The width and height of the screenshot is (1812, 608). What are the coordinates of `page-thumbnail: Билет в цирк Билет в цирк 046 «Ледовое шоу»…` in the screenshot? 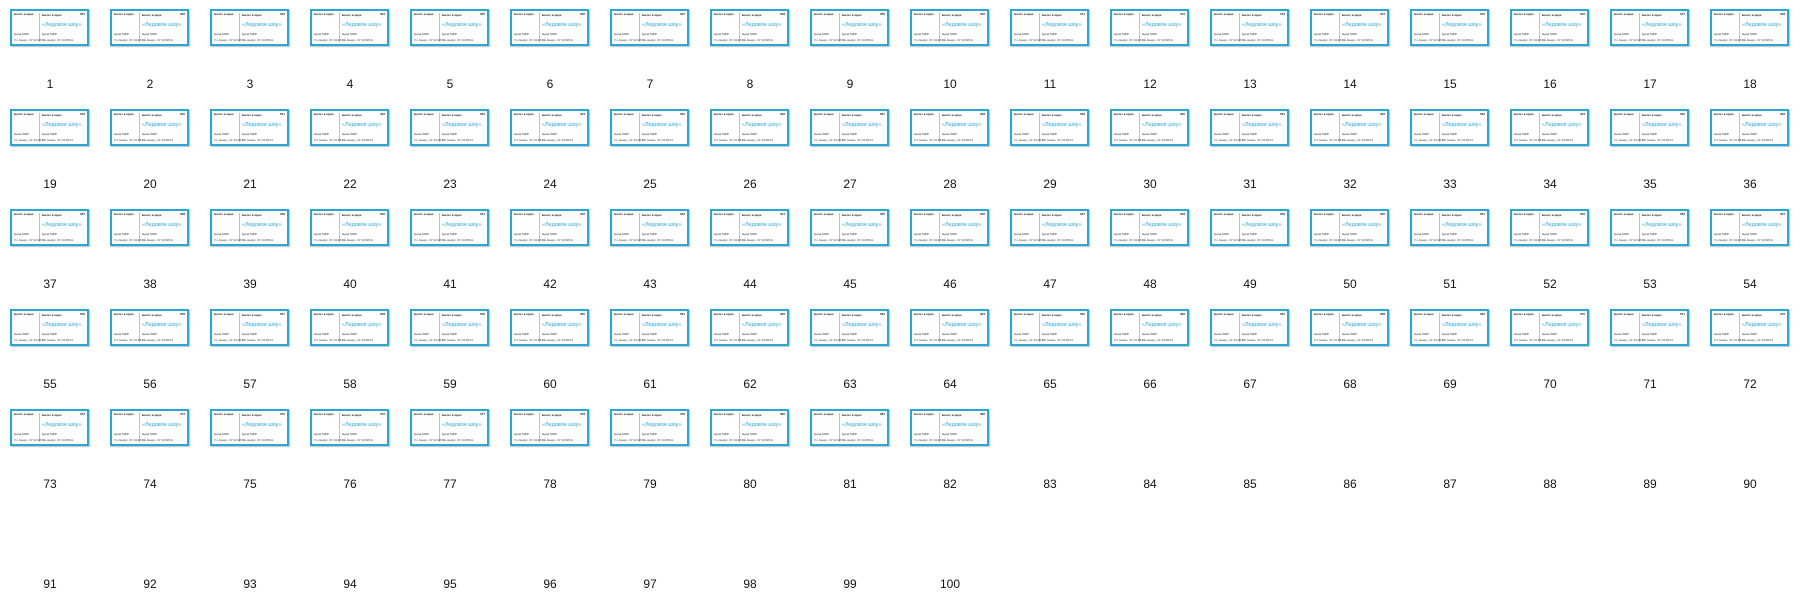 It's located at (949, 227).